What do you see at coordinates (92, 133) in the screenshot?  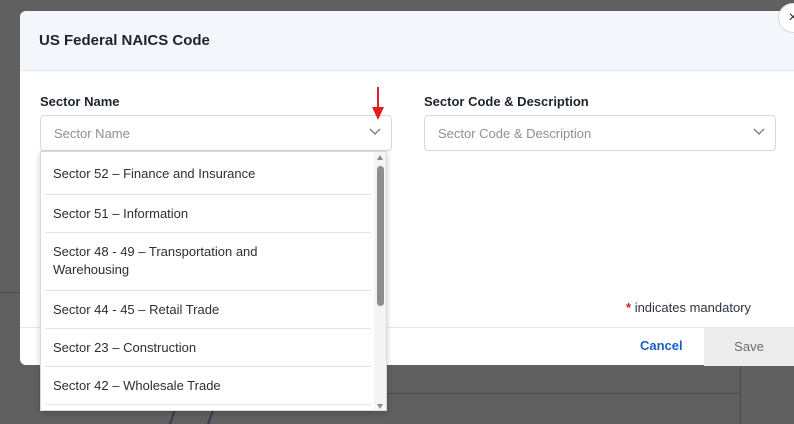 I see `sector-name-placeholder: Sector Name` at bounding box center [92, 133].